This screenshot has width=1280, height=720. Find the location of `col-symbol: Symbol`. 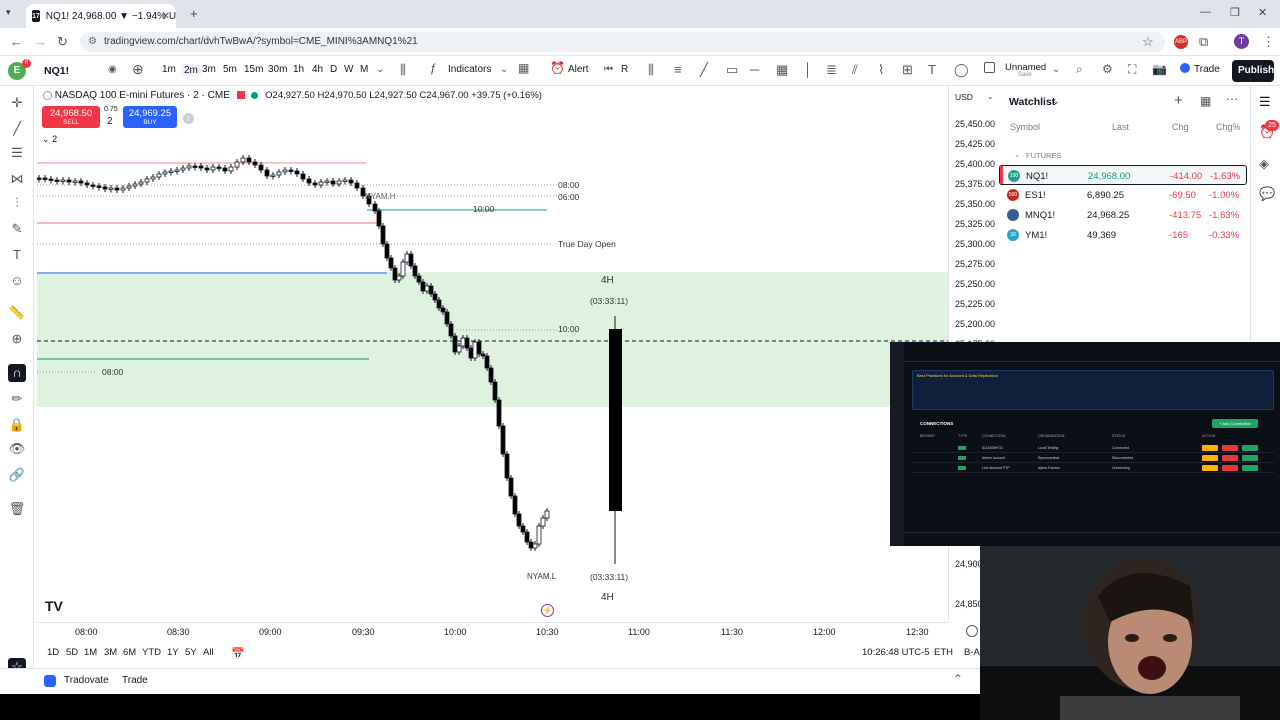

col-symbol: Symbol is located at coordinates (1025, 127).